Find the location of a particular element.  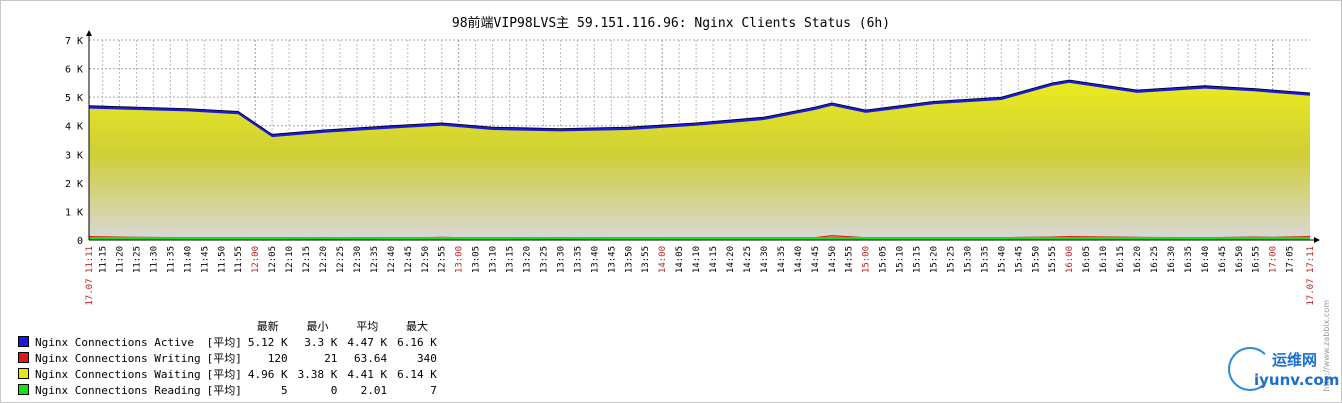

y-tick-label: 1 K is located at coordinates (74, 212).